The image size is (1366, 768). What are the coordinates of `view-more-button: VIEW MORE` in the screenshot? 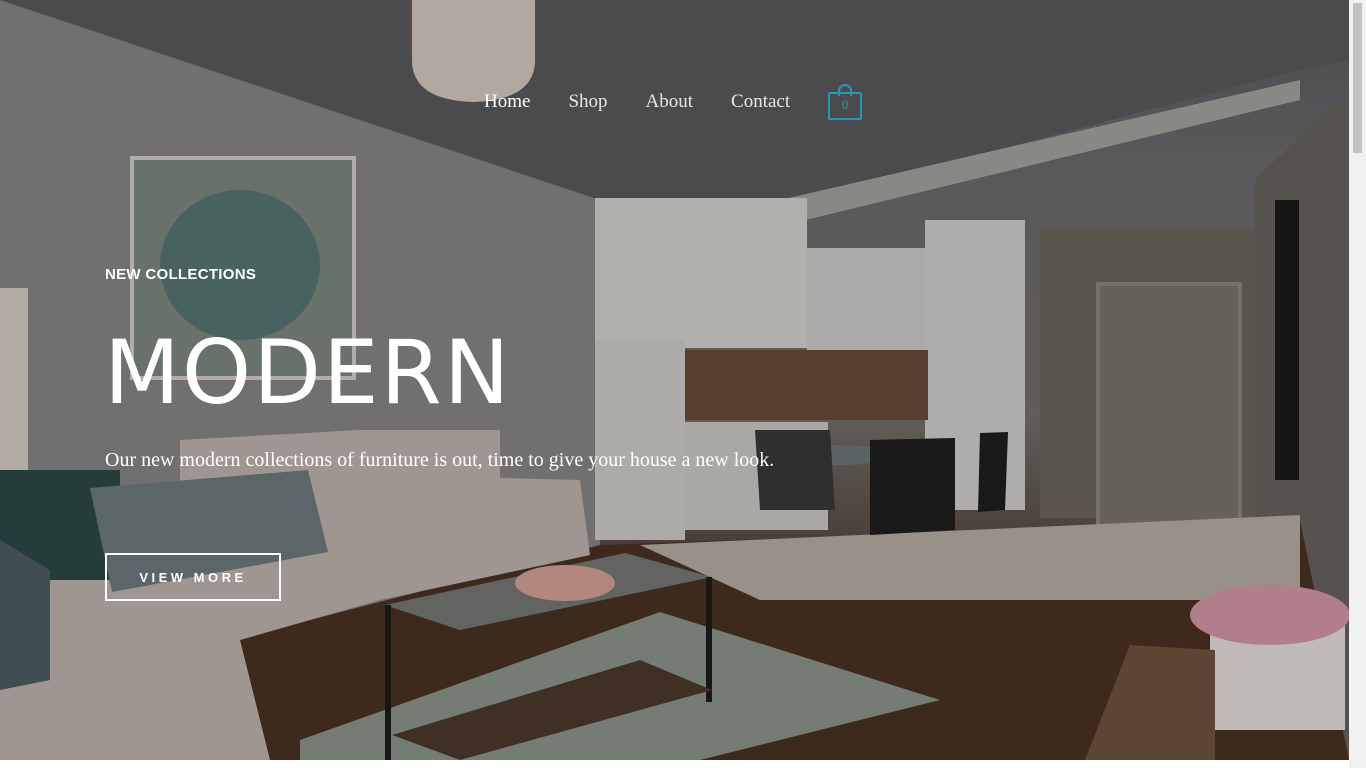 It's located at (193, 577).